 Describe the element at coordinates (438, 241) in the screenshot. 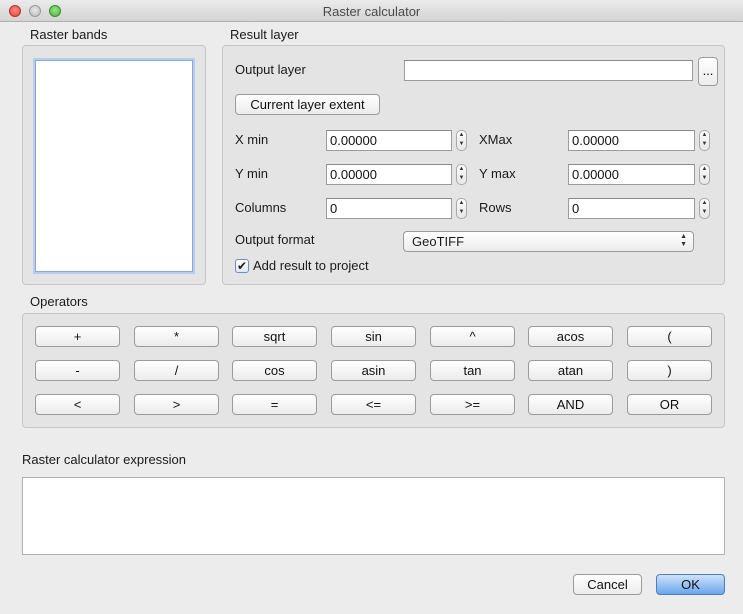

I see `output-format-value: GeoTIFF` at that location.